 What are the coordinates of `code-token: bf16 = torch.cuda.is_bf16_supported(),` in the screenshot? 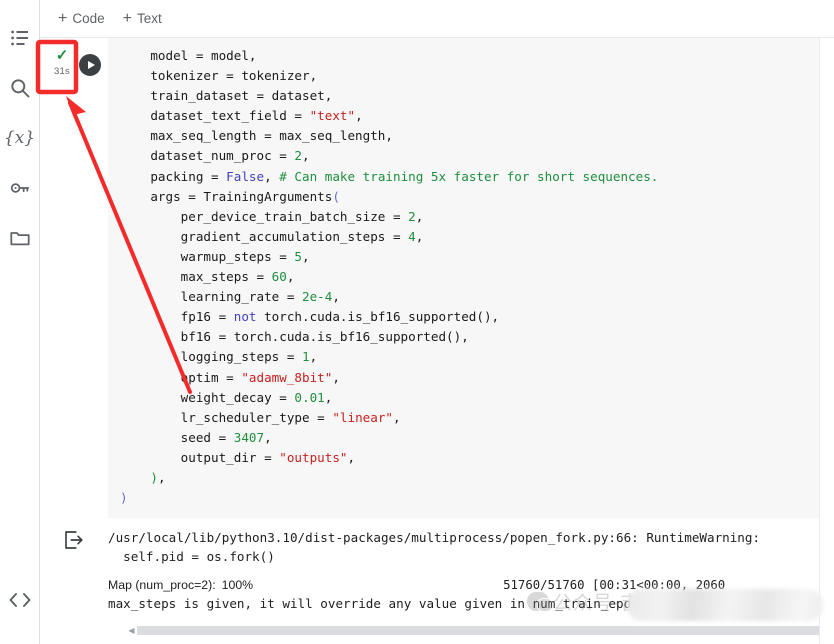 It's located at (324, 337).